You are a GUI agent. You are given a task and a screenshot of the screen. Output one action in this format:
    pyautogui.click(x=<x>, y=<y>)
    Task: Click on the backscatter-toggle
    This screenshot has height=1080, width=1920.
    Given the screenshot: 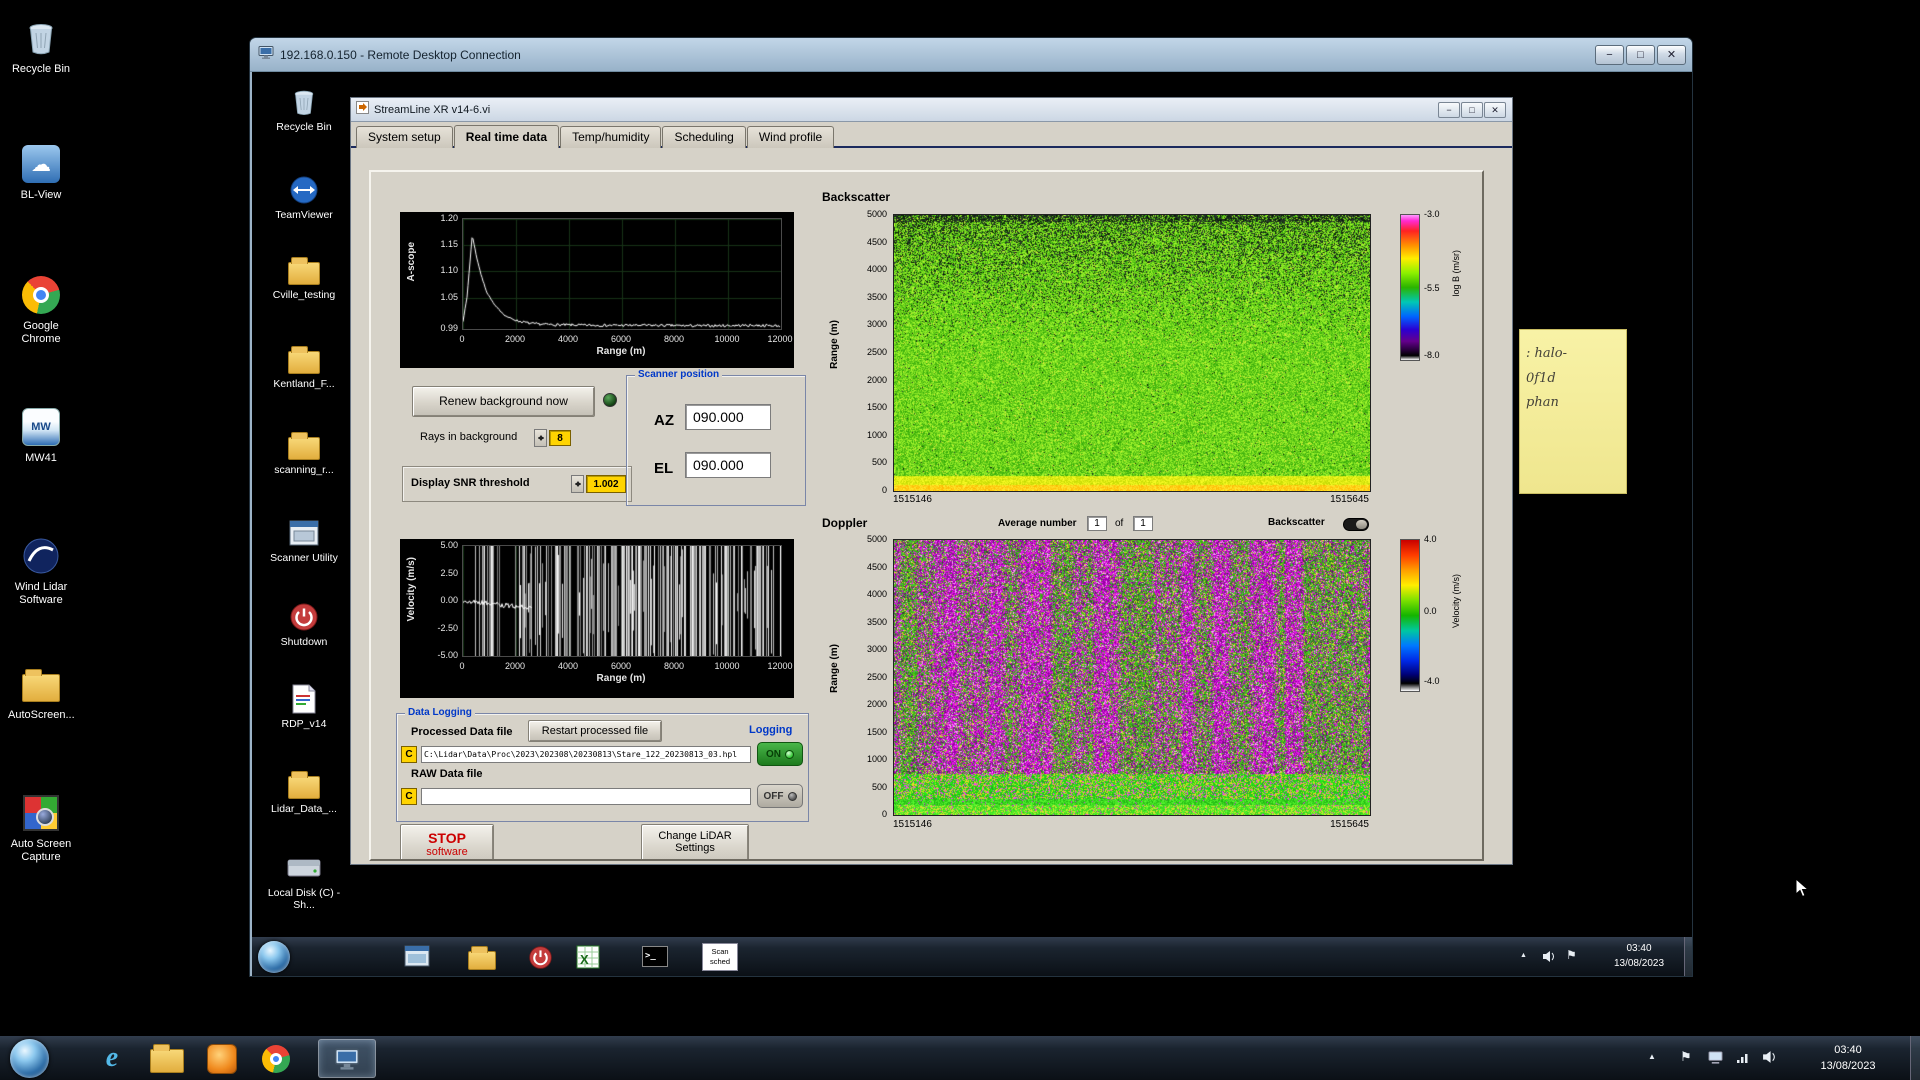 What is the action you would take?
    pyautogui.click(x=1356, y=524)
    